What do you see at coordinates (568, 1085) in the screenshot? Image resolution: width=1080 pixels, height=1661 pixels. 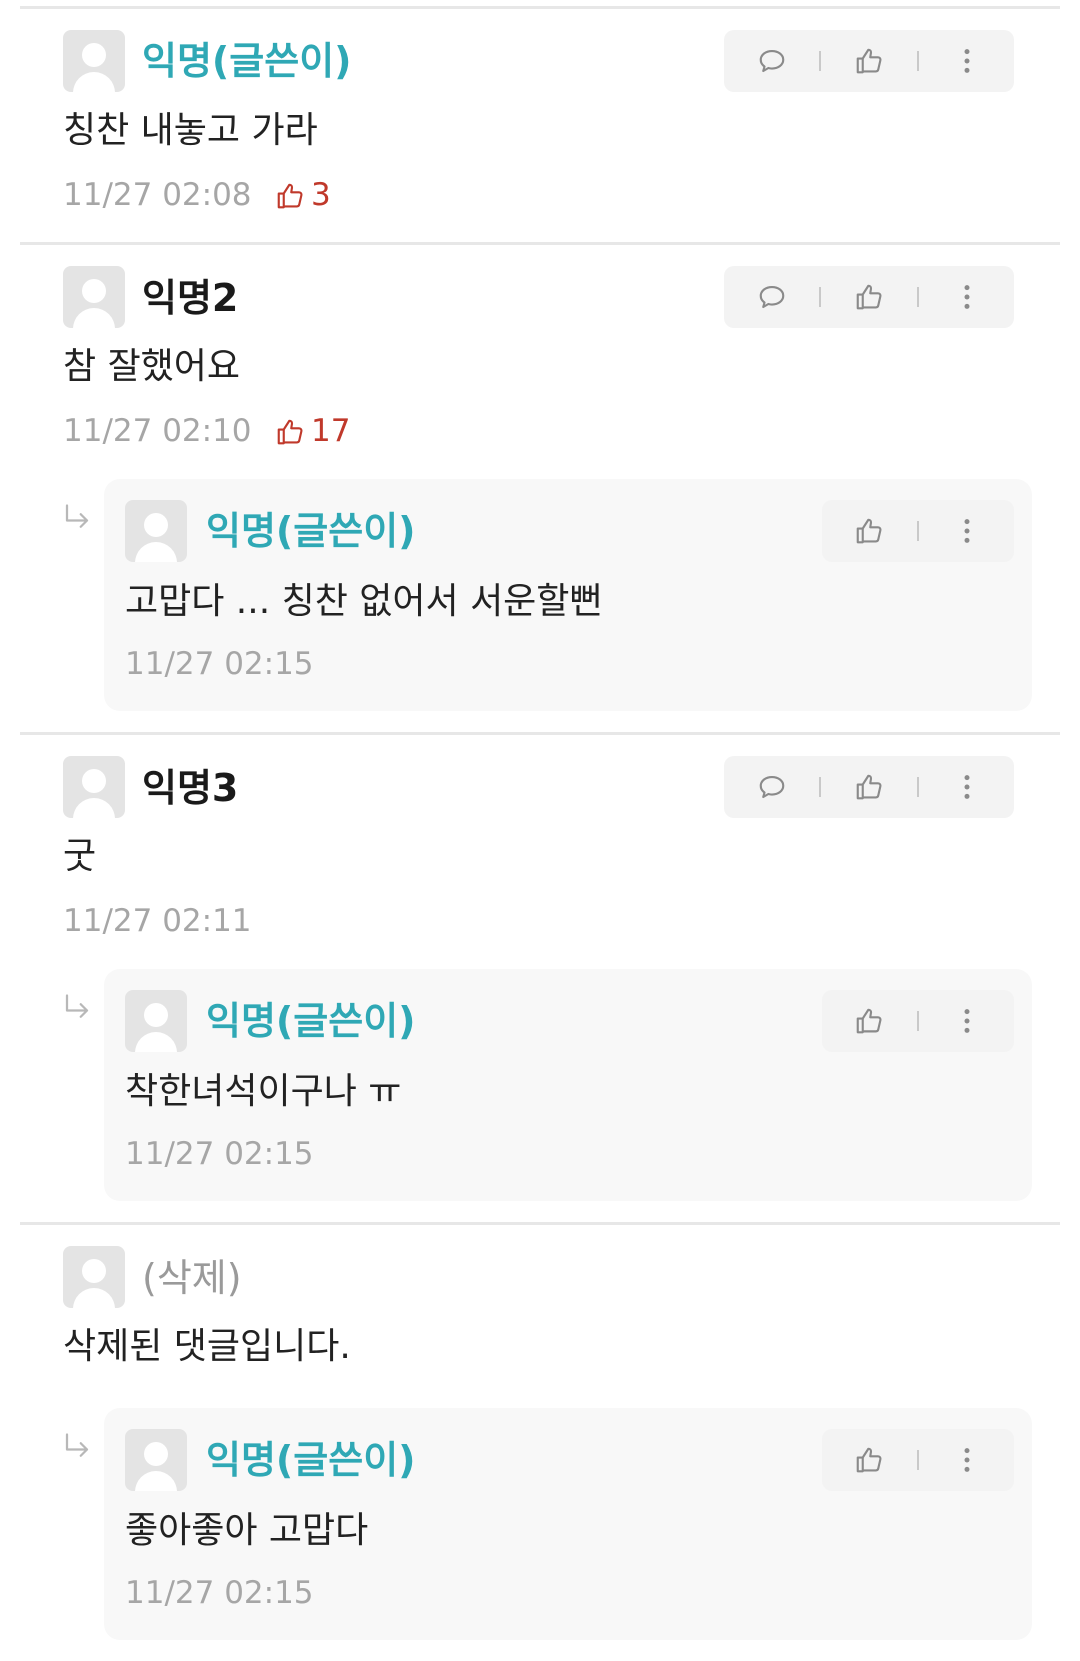 I see `reply-item: 익명(글쓴이) 착한녀석이구나 ㅠ 11/27 02:15` at bounding box center [568, 1085].